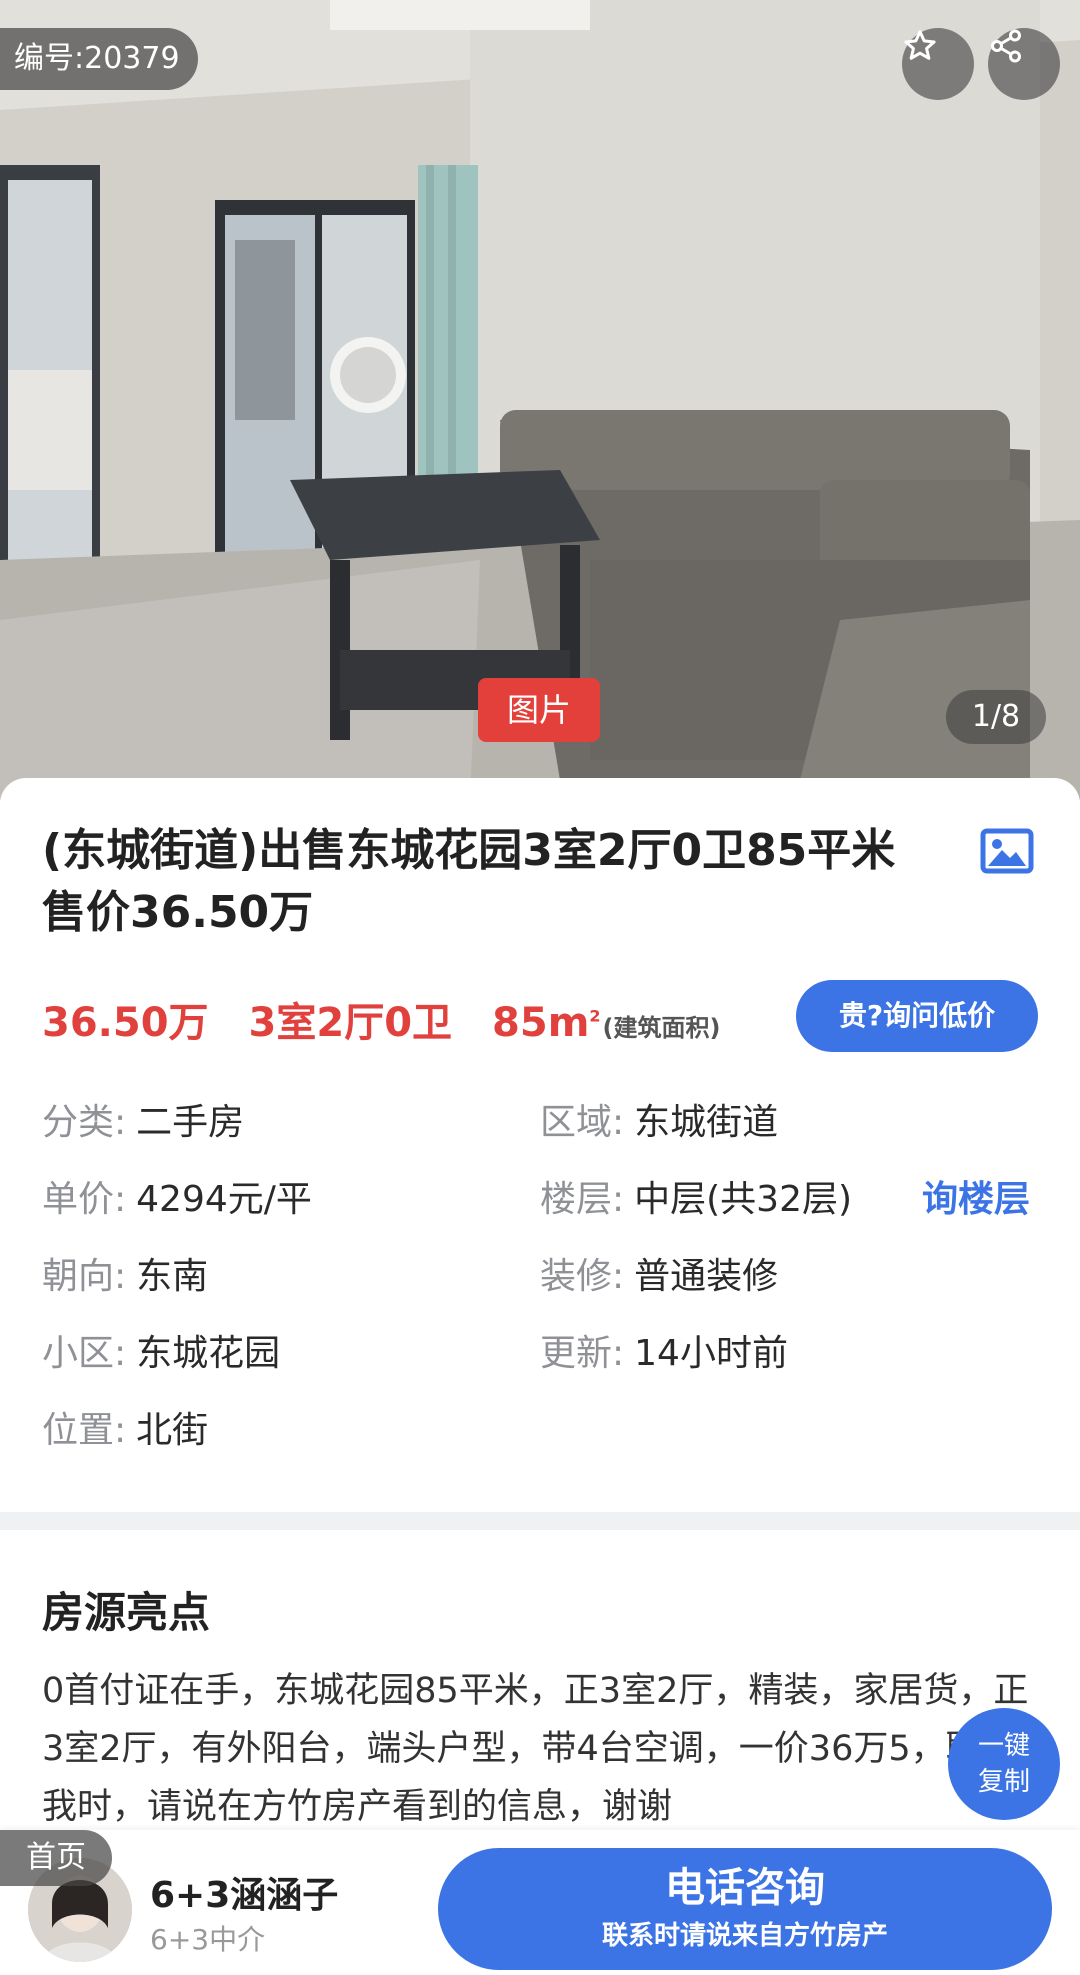 This screenshot has height=1975, width=1080. I want to click on detail-label: 位置:, so click(84, 1430).